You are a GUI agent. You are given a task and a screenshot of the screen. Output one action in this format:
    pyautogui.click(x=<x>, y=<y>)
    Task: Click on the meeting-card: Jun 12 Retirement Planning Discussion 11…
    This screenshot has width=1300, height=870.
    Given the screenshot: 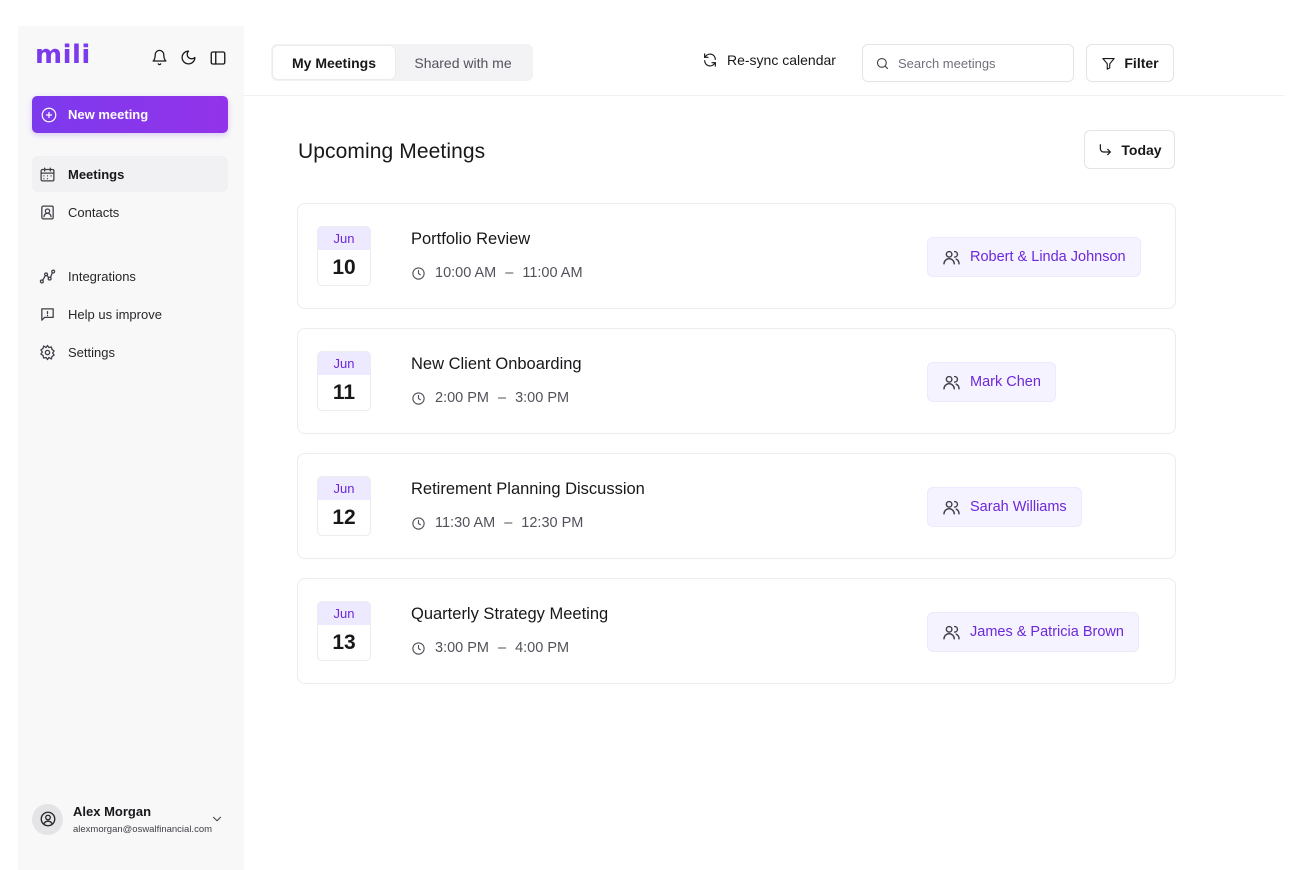 What is the action you would take?
    pyautogui.click(x=736, y=506)
    